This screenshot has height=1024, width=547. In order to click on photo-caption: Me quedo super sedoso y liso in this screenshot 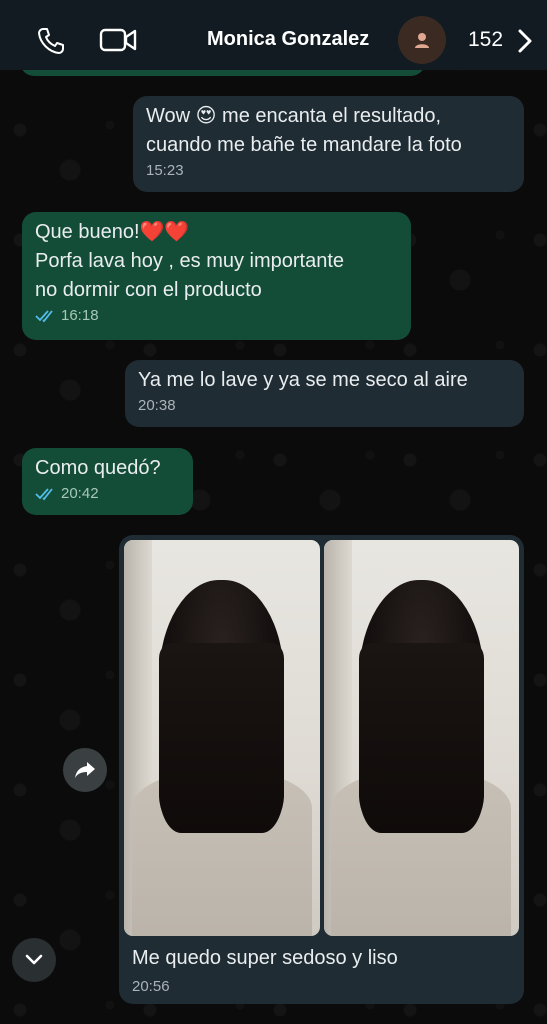, I will do `click(265, 958)`.